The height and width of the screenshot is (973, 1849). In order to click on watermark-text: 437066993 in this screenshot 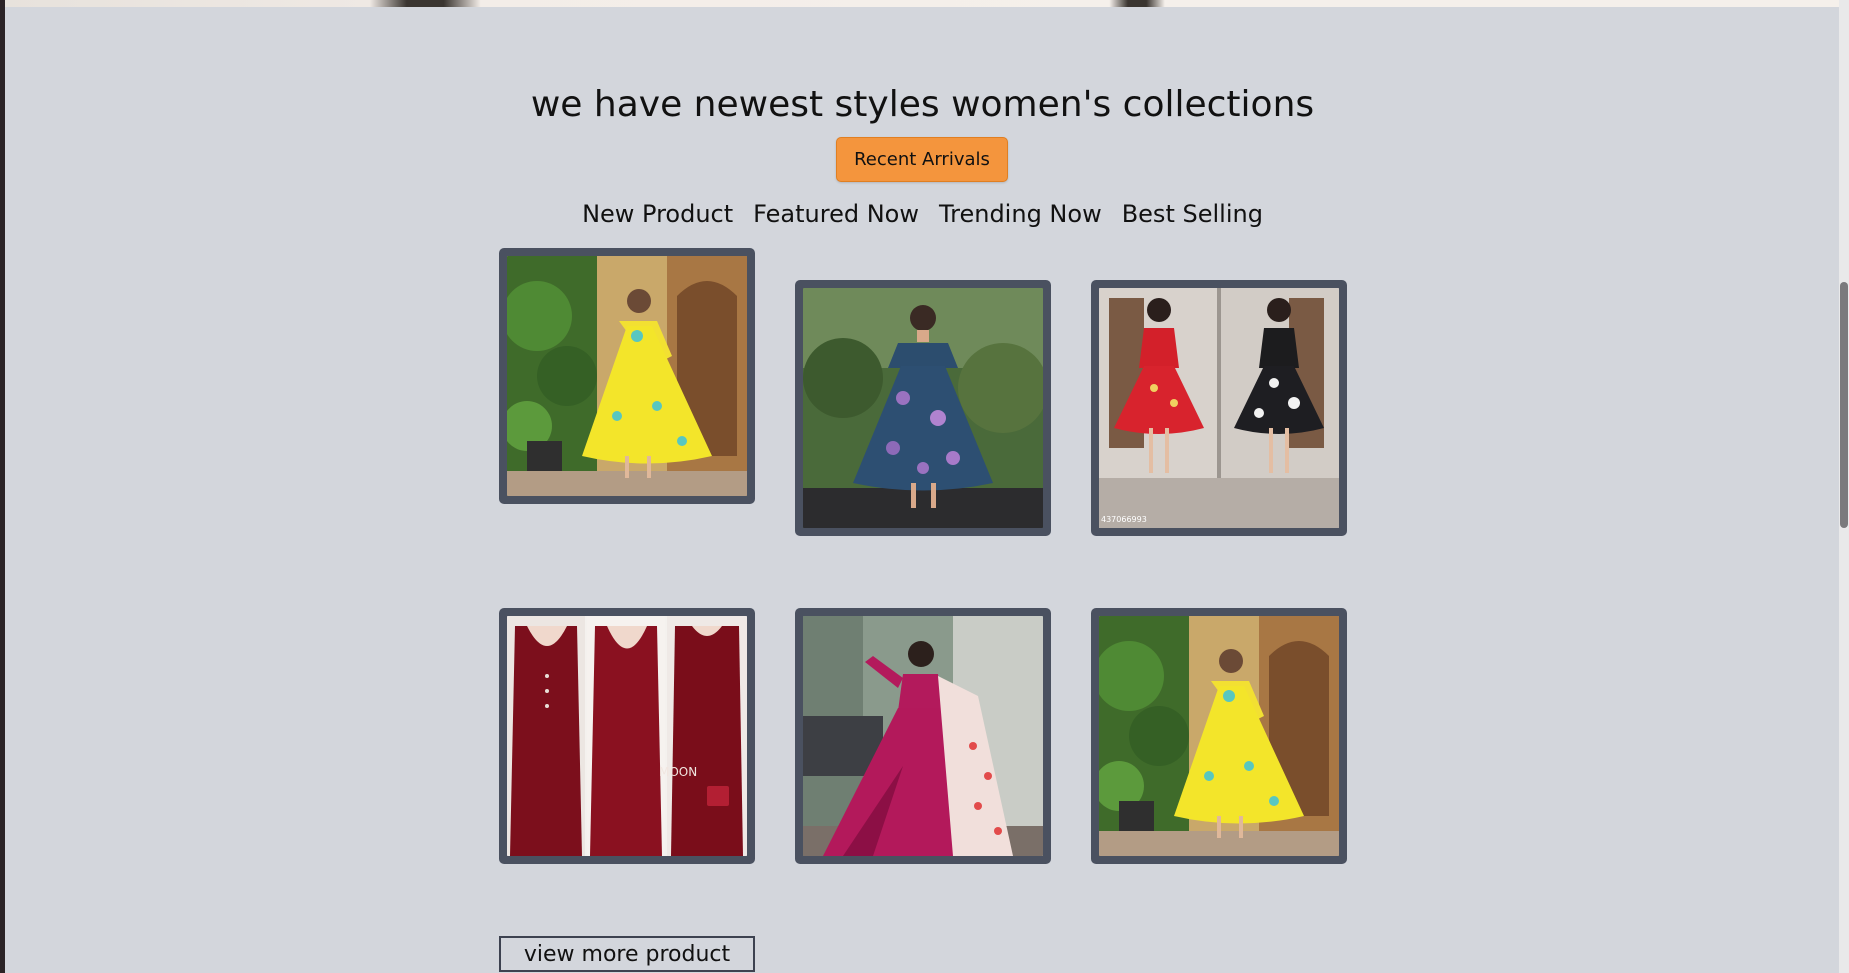, I will do `click(1124, 519)`.